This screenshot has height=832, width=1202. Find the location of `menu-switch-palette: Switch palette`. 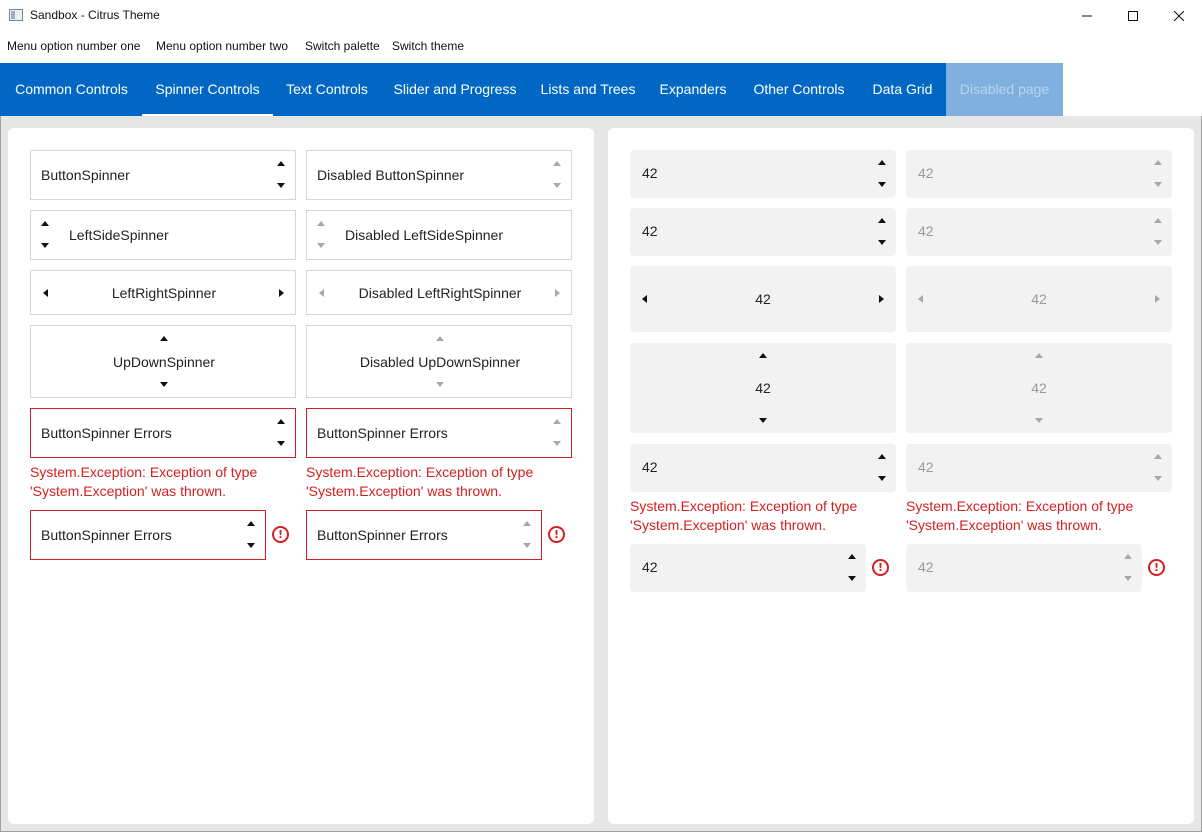

menu-switch-palette: Switch palette is located at coordinates (342, 46).